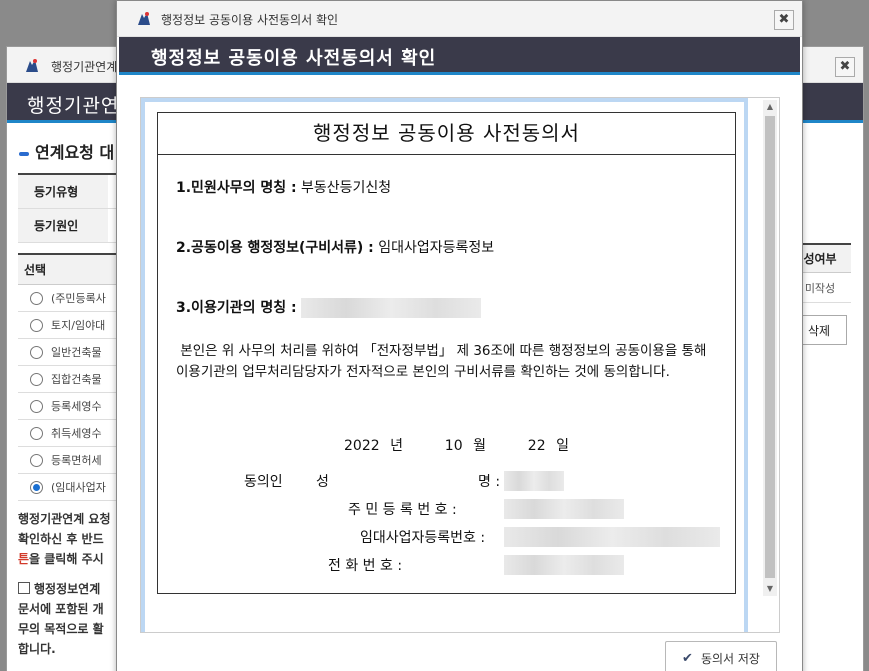 The image size is (869, 671). Describe the element at coordinates (250, 20) in the screenshot. I see `dialog-window-title: 행정정보 공동이용 사전동의서 확인` at that location.